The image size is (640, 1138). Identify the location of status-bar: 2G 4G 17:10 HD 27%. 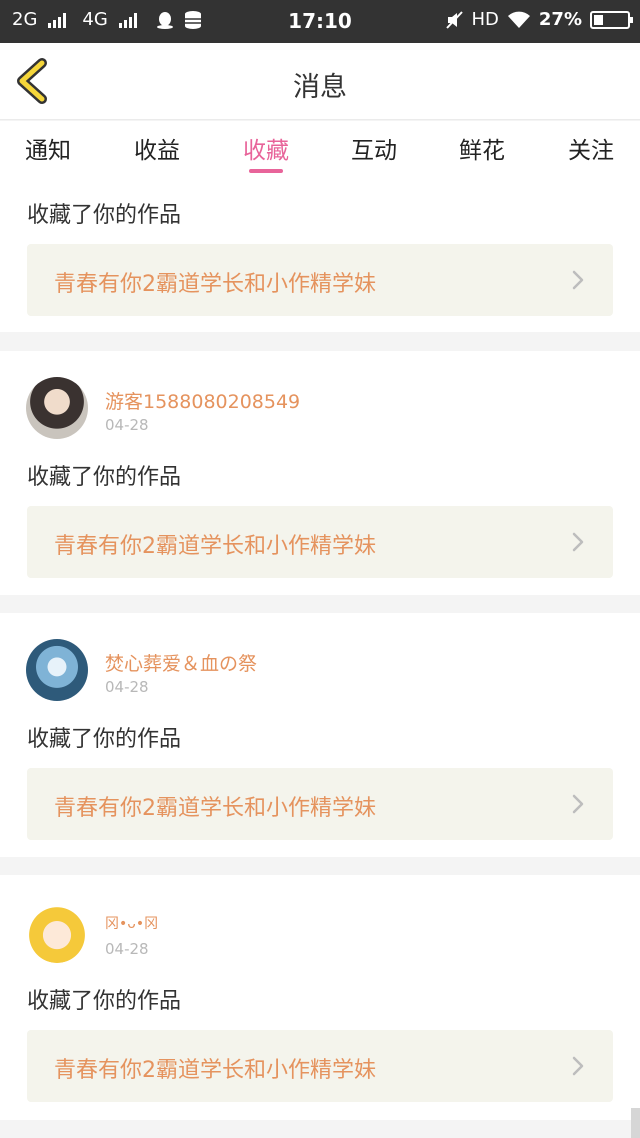
(320, 21).